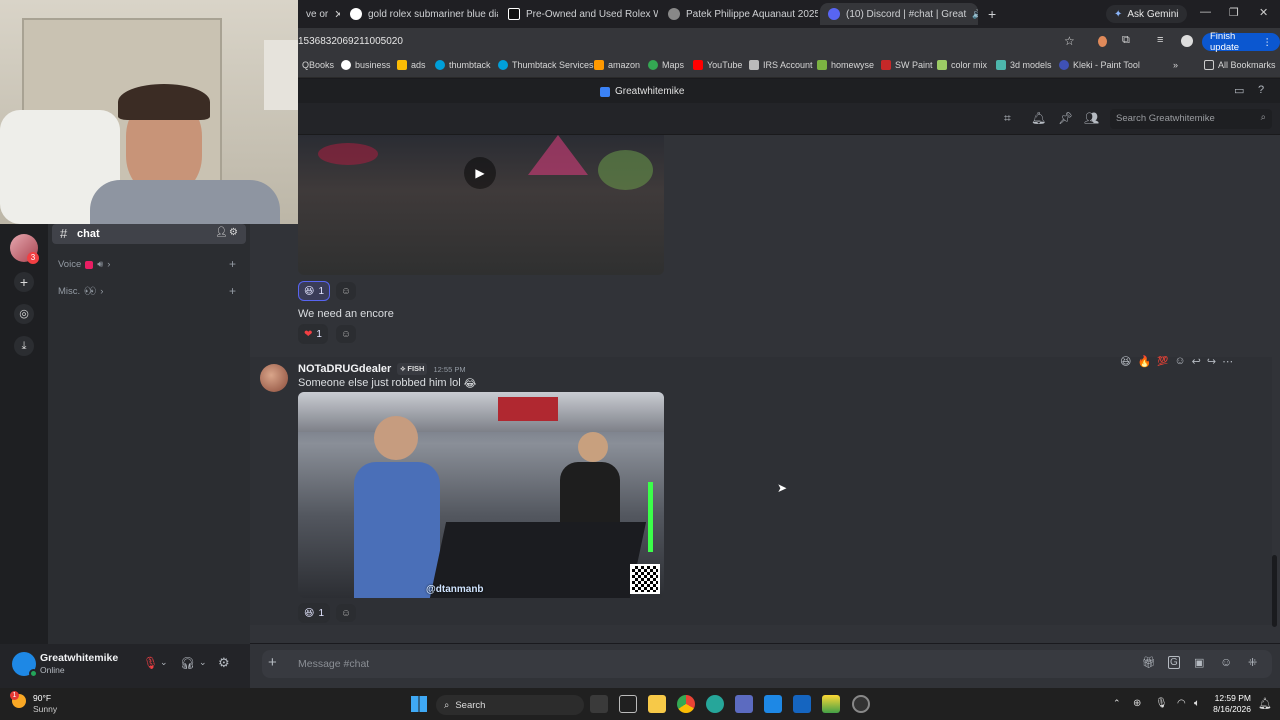  What do you see at coordinates (744, 704) in the screenshot?
I see `calculator-icon` at bounding box center [744, 704].